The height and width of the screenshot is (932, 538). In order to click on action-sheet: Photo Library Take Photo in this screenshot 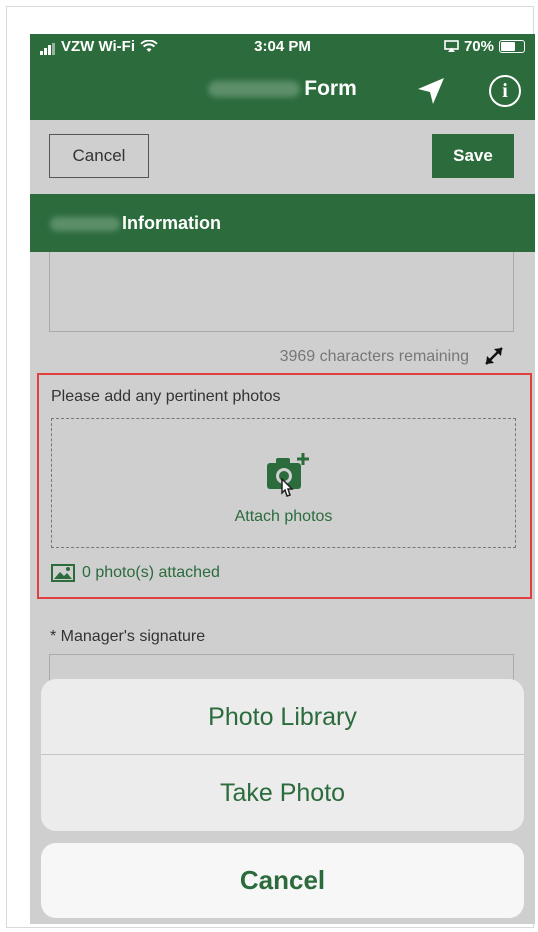, I will do `click(282, 755)`.